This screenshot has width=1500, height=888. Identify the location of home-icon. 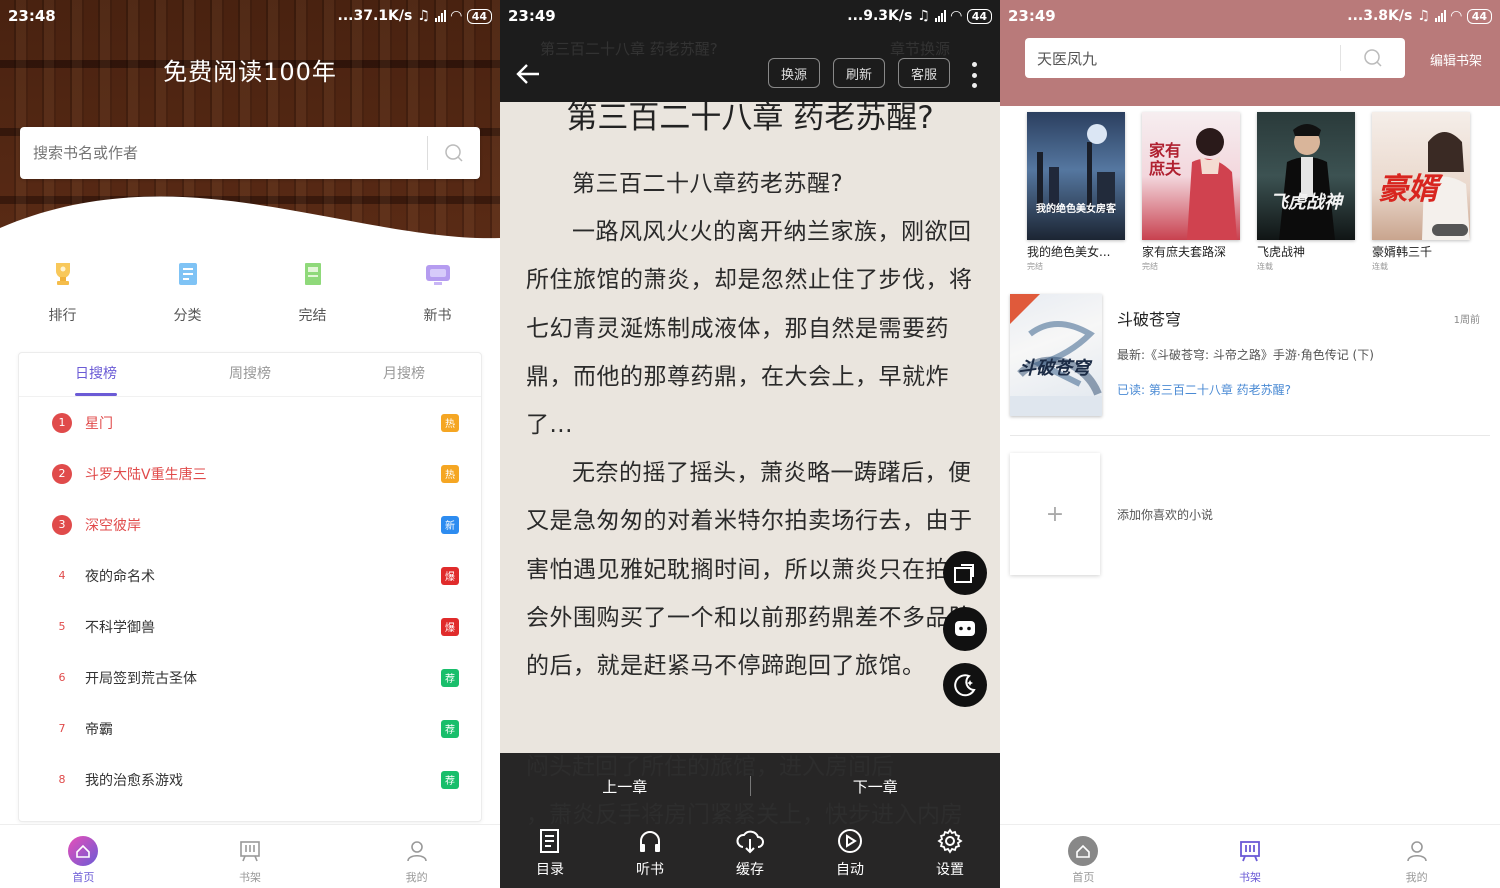
(83, 851).